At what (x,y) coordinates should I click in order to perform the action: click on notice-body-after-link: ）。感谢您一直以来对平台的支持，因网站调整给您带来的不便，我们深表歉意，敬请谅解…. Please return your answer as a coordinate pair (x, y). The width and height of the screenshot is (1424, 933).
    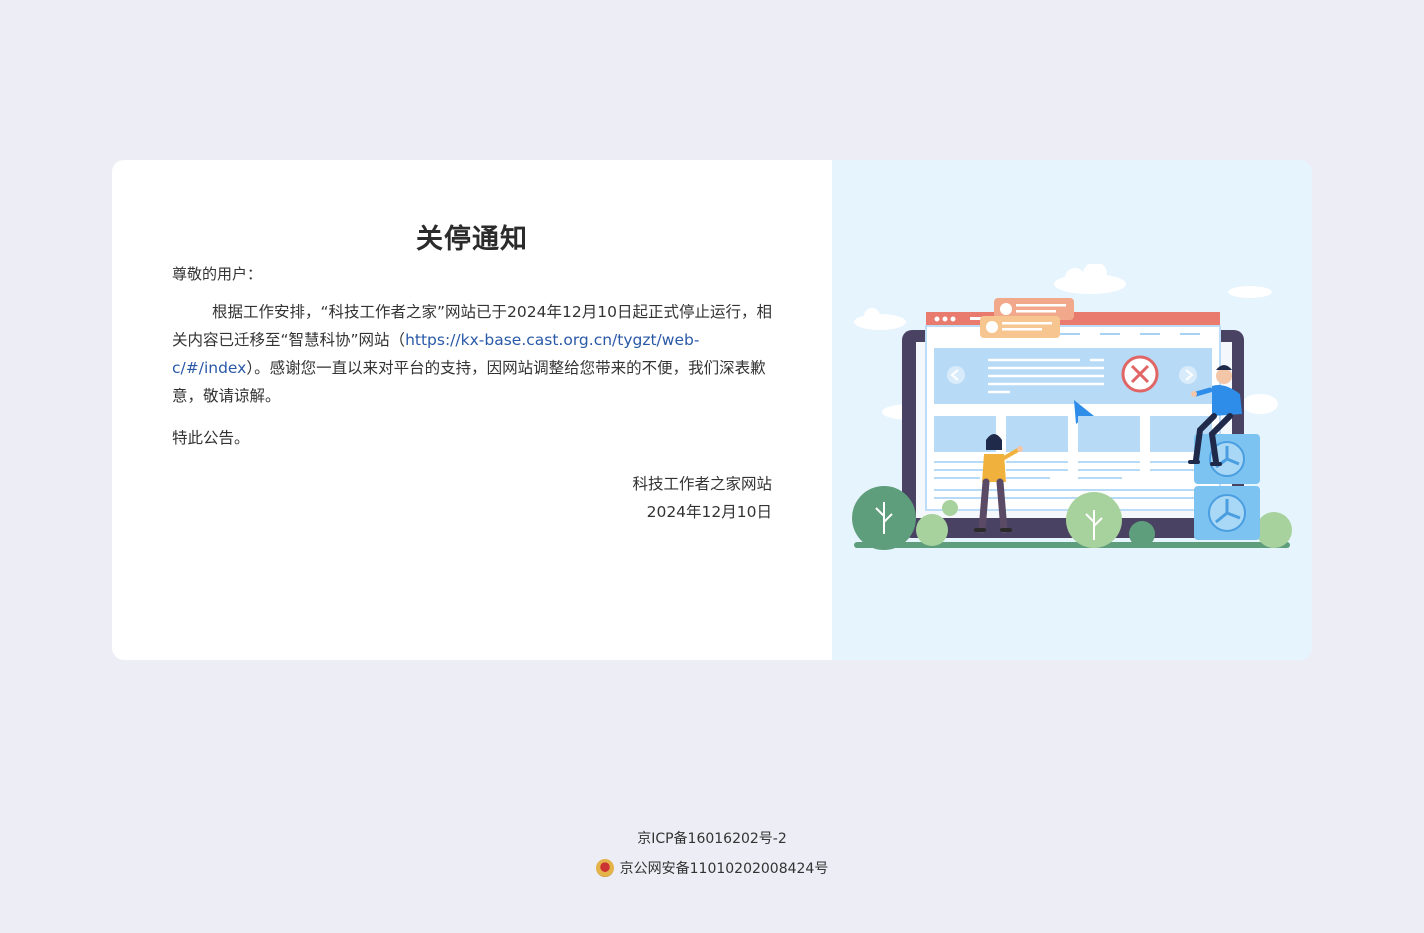
    Looking at the image, I should click on (469, 382).